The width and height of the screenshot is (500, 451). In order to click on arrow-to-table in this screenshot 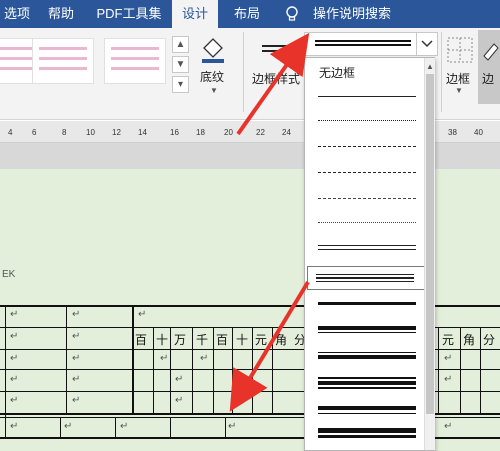, I will do `click(269, 346)`.